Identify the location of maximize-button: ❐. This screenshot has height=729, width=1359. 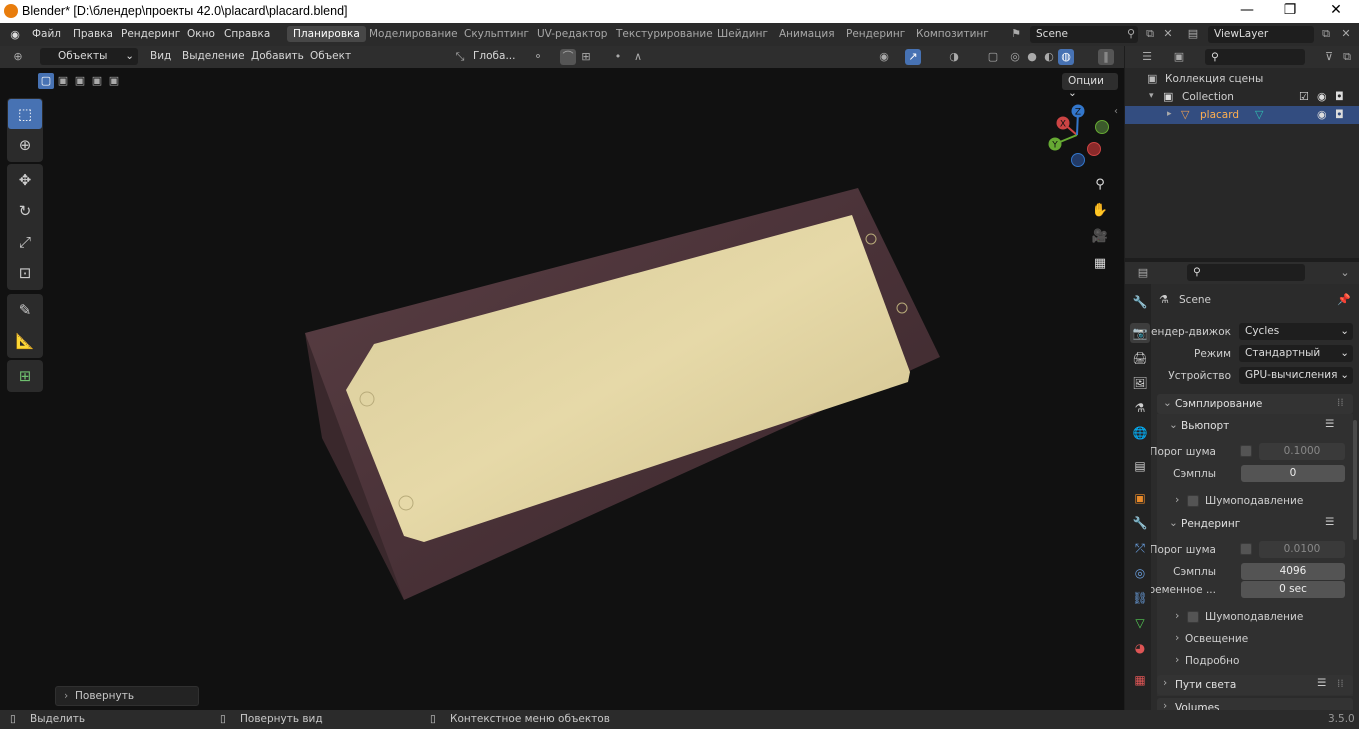
(1290, 11).